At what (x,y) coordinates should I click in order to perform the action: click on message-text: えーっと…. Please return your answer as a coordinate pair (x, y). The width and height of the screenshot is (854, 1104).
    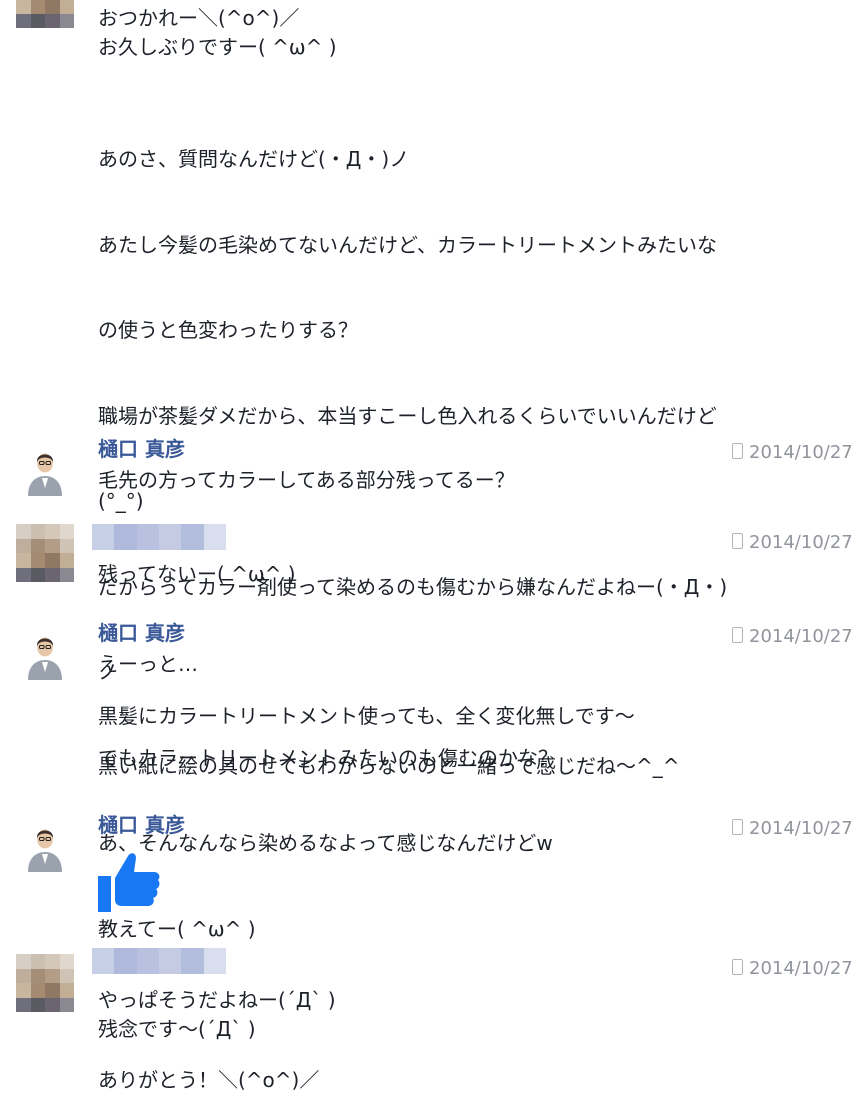
    Looking at the image, I should click on (148, 664).